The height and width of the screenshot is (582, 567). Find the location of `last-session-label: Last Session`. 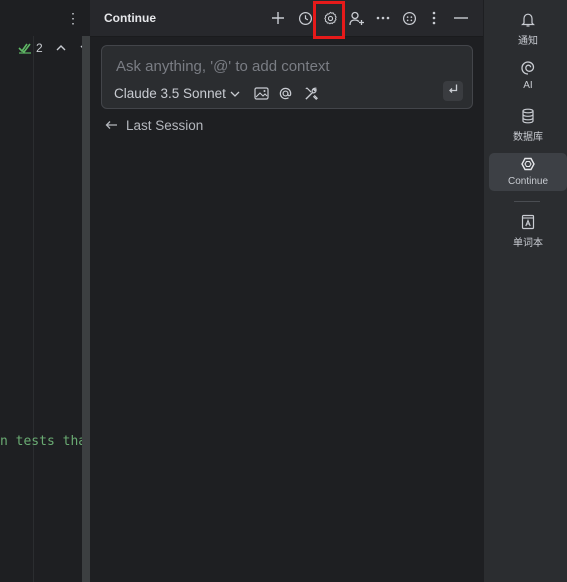

last-session-label: Last Session is located at coordinates (165, 125).